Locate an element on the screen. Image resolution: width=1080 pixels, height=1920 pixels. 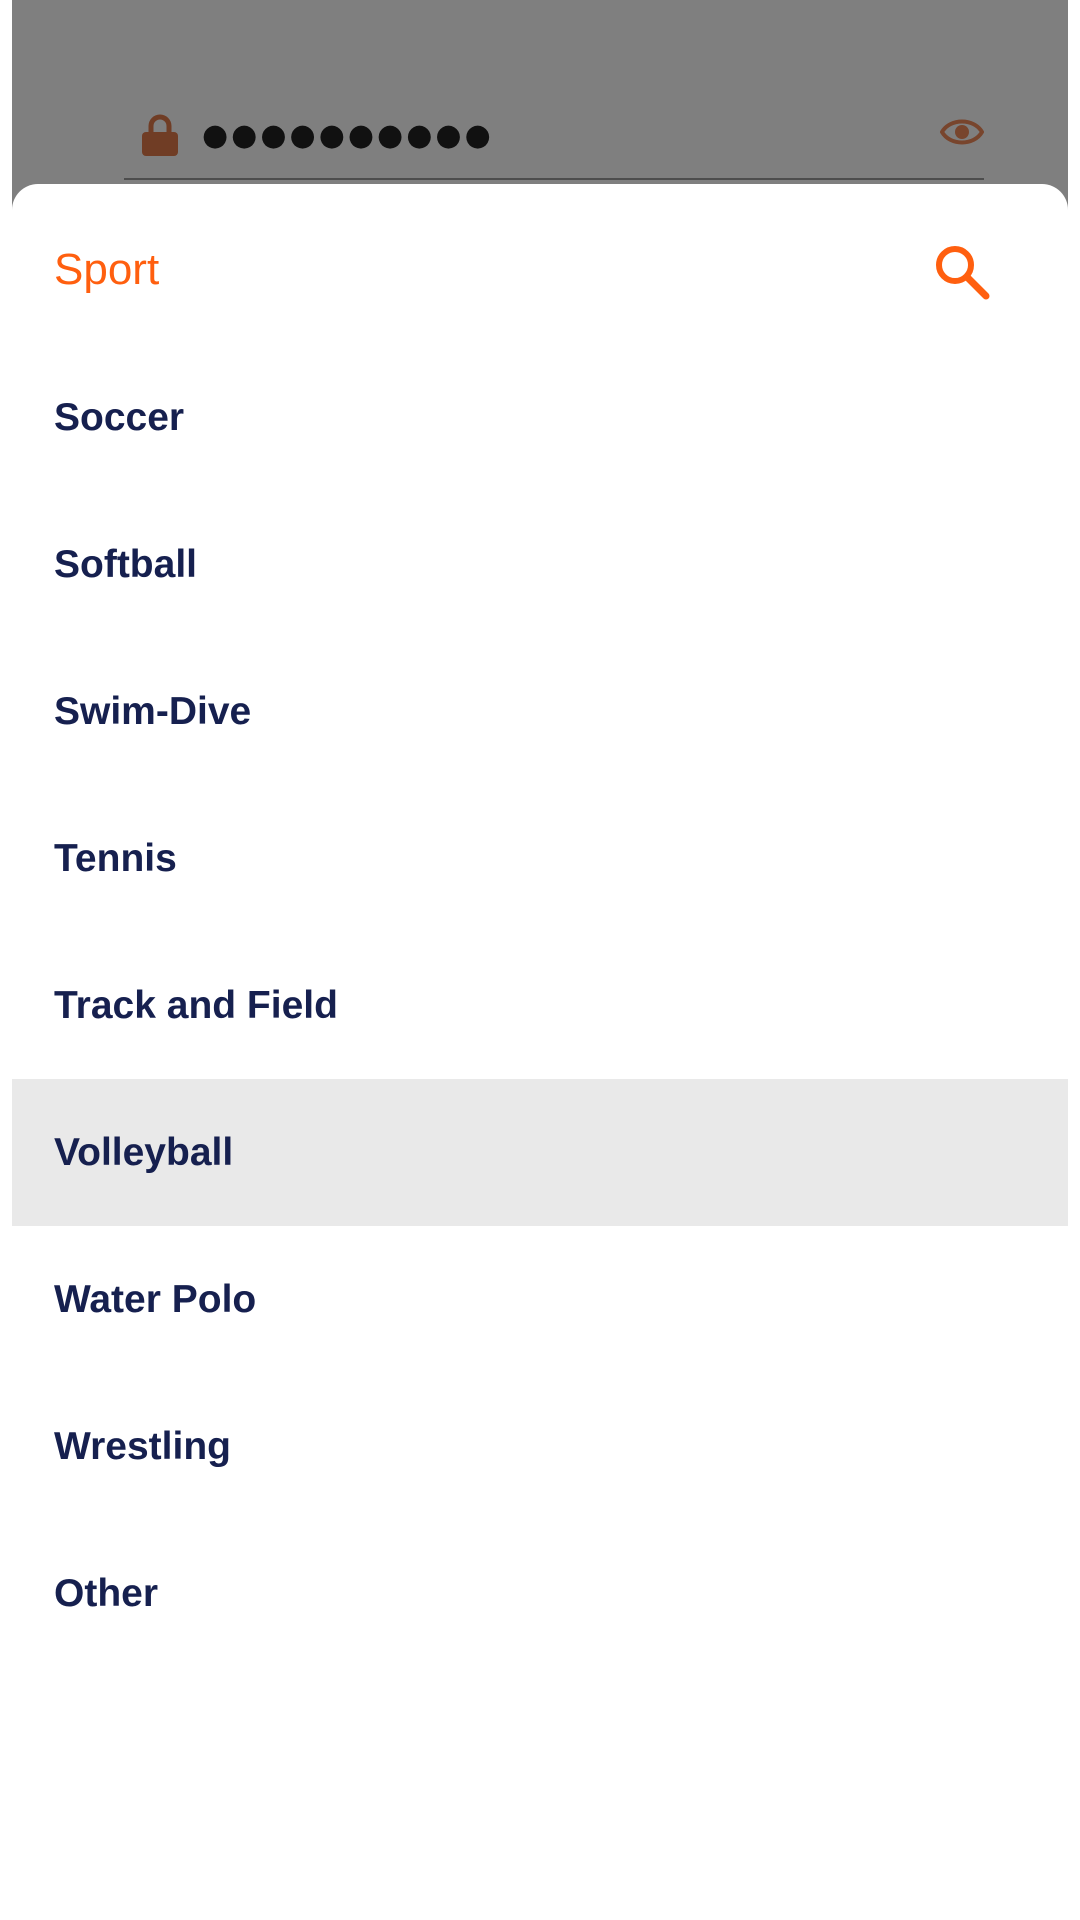
option-label: Wrestling is located at coordinates (142, 1446).